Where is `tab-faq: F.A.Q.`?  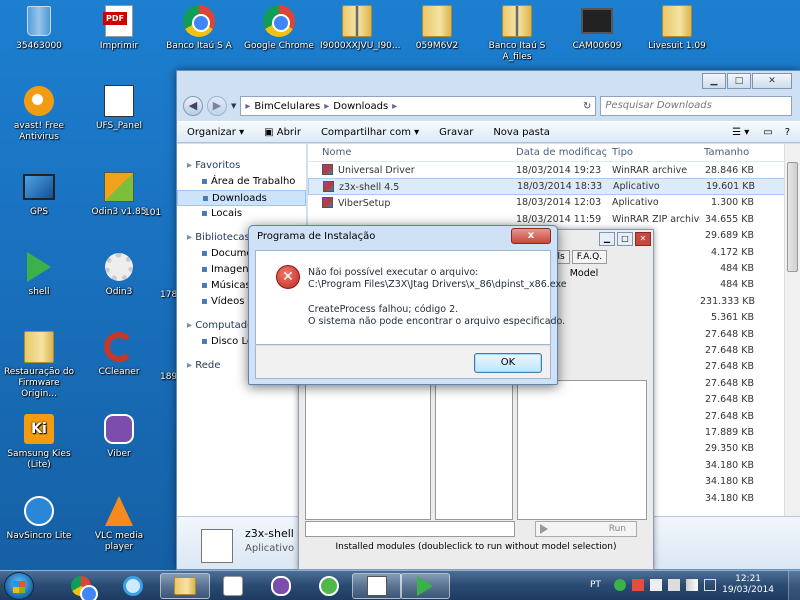
tab-faq: F.A.Q. is located at coordinates (589, 257).